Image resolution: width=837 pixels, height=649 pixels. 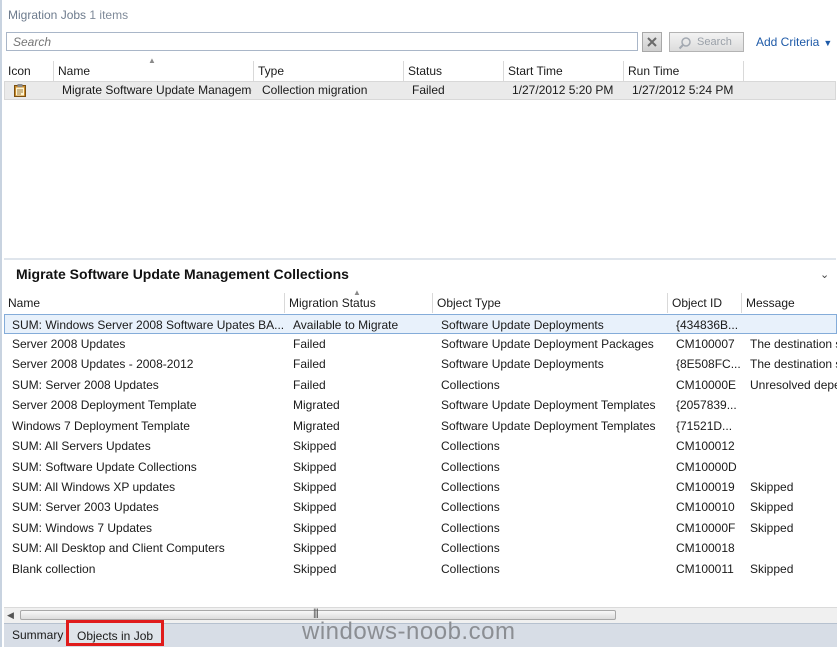 What do you see at coordinates (85, 507) in the screenshot?
I see `object-name: SUM: Server 2003 Updates` at bounding box center [85, 507].